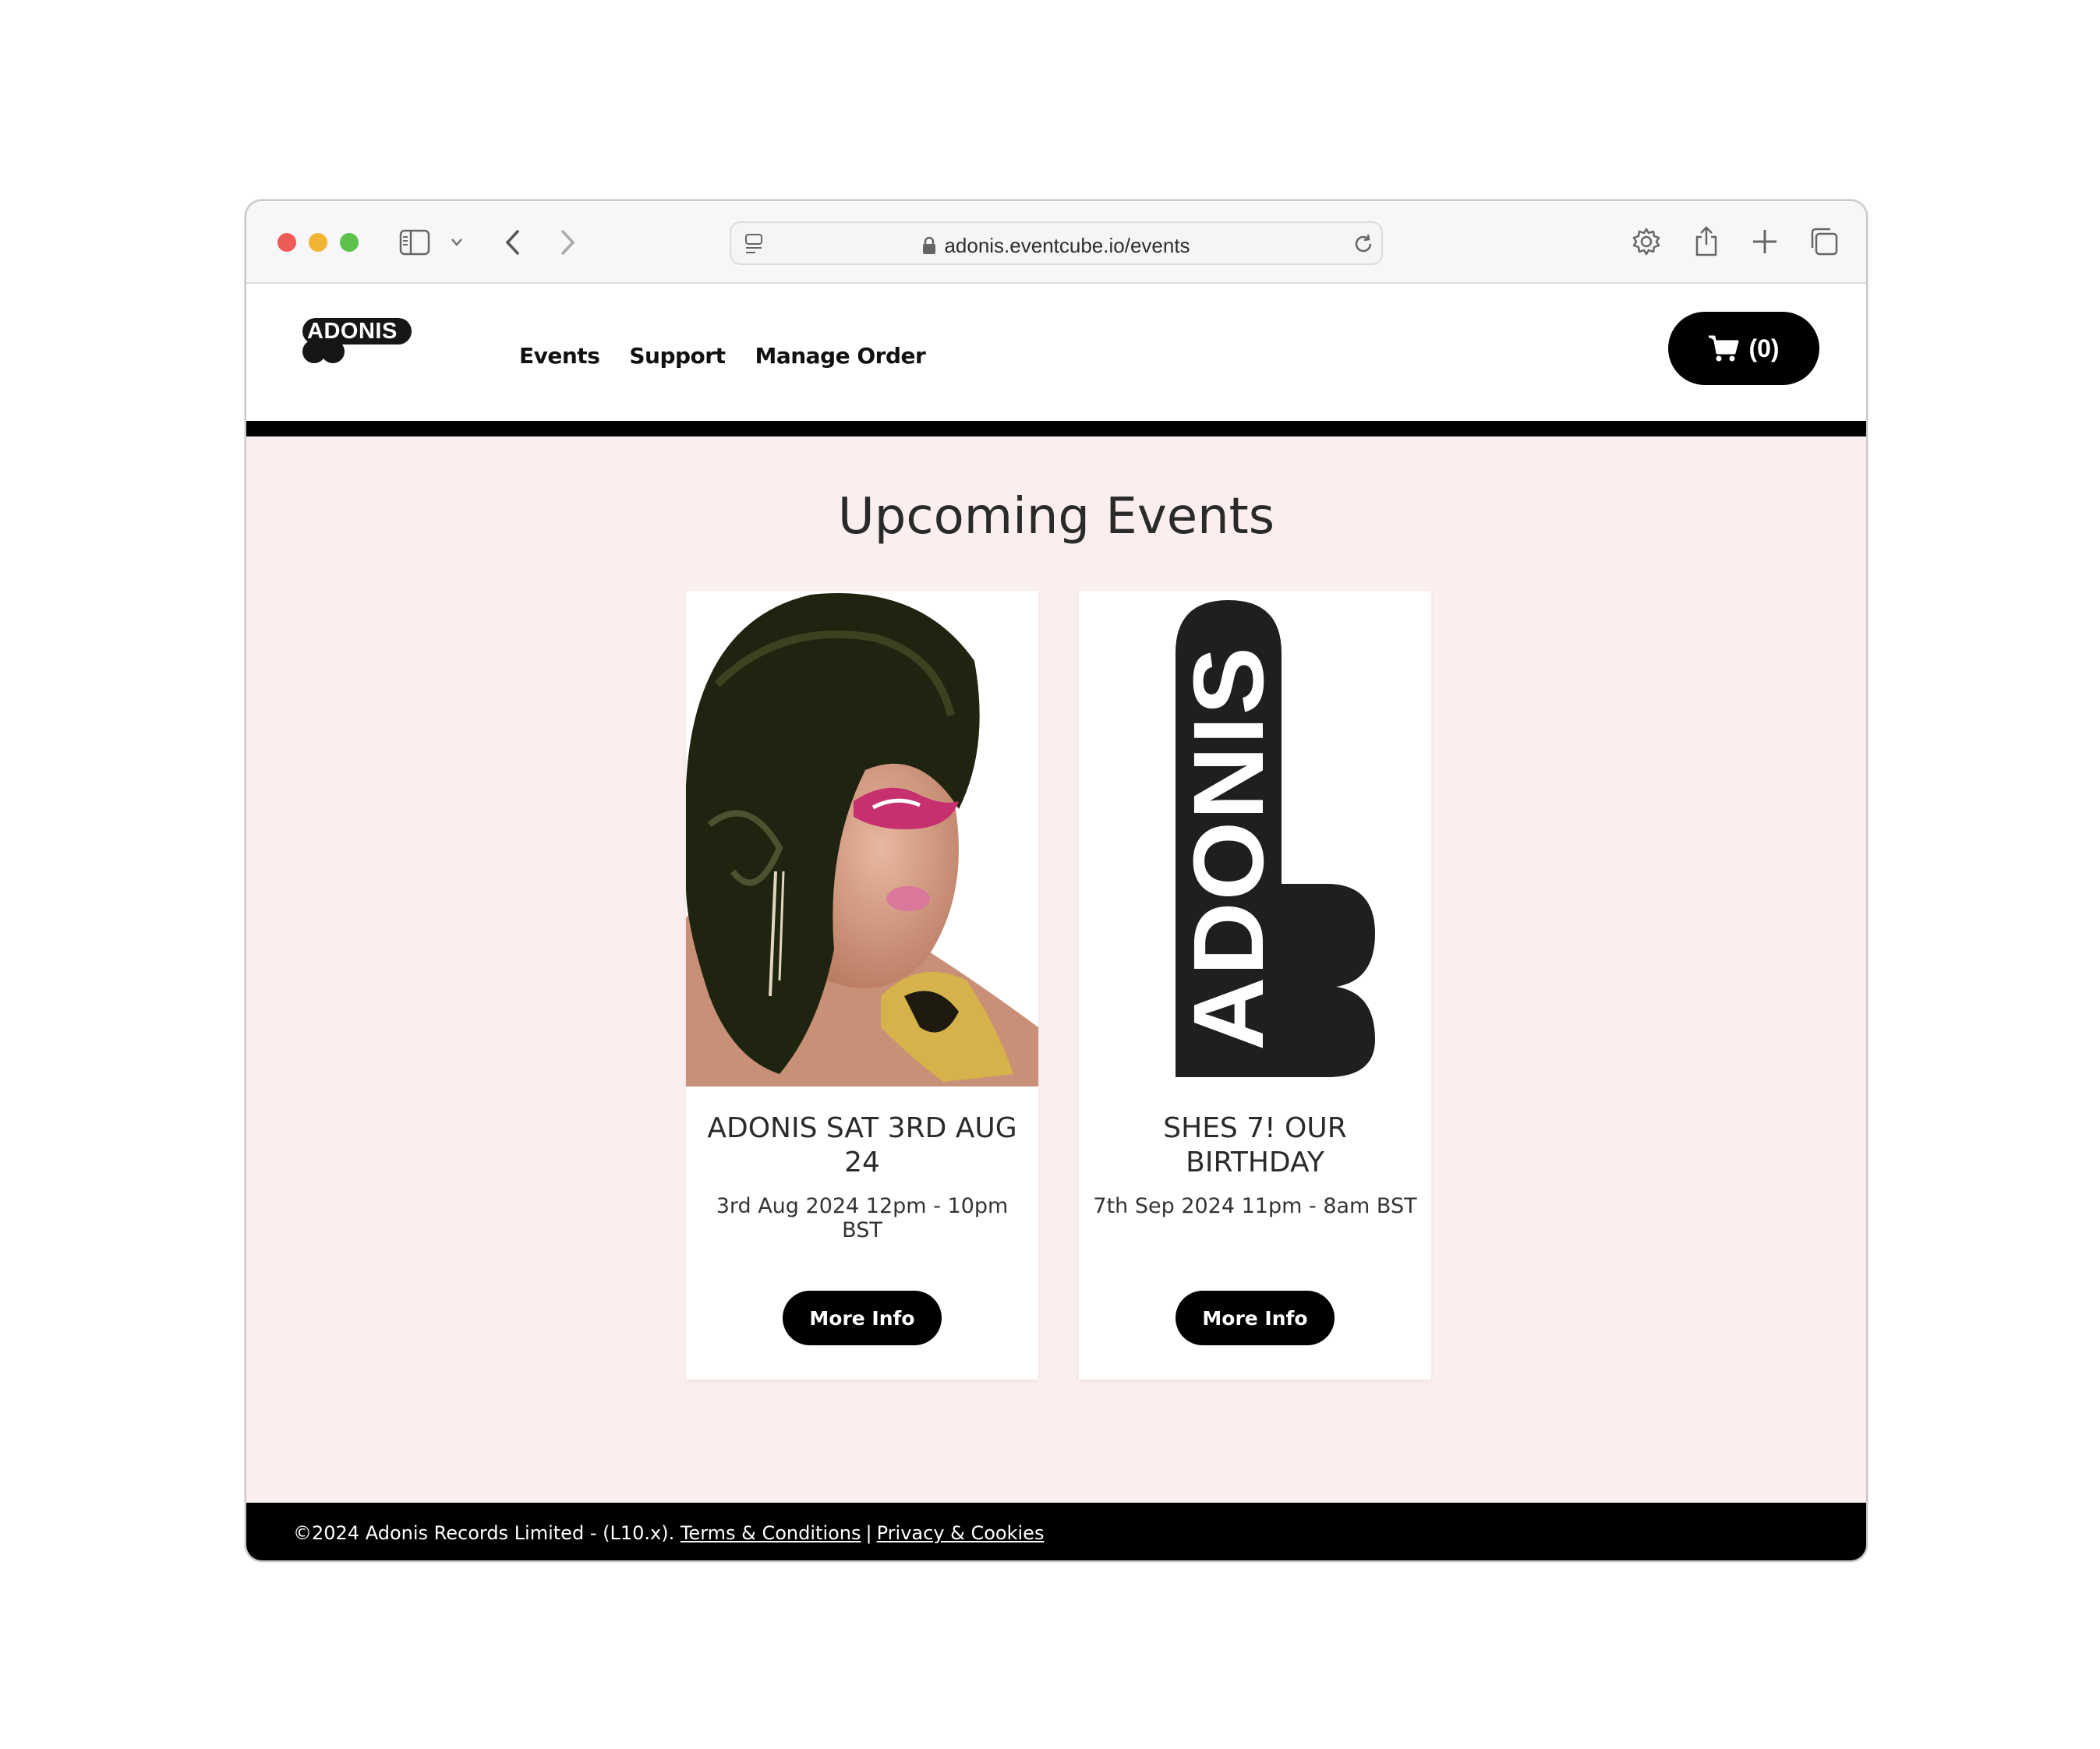 Image resolution: width=2100 pixels, height=1749 pixels. Describe the element at coordinates (350, 242) in the screenshot. I see `maximize-window-button` at that location.